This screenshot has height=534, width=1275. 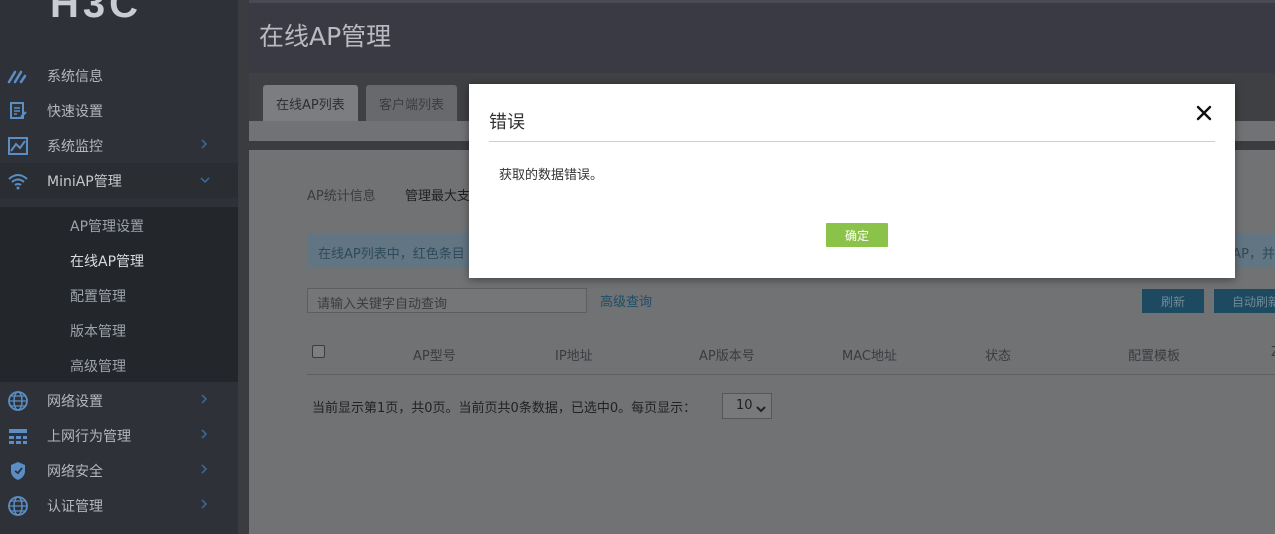 What do you see at coordinates (852, 141) in the screenshot?
I see `dialog-divider` at bounding box center [852, 141].